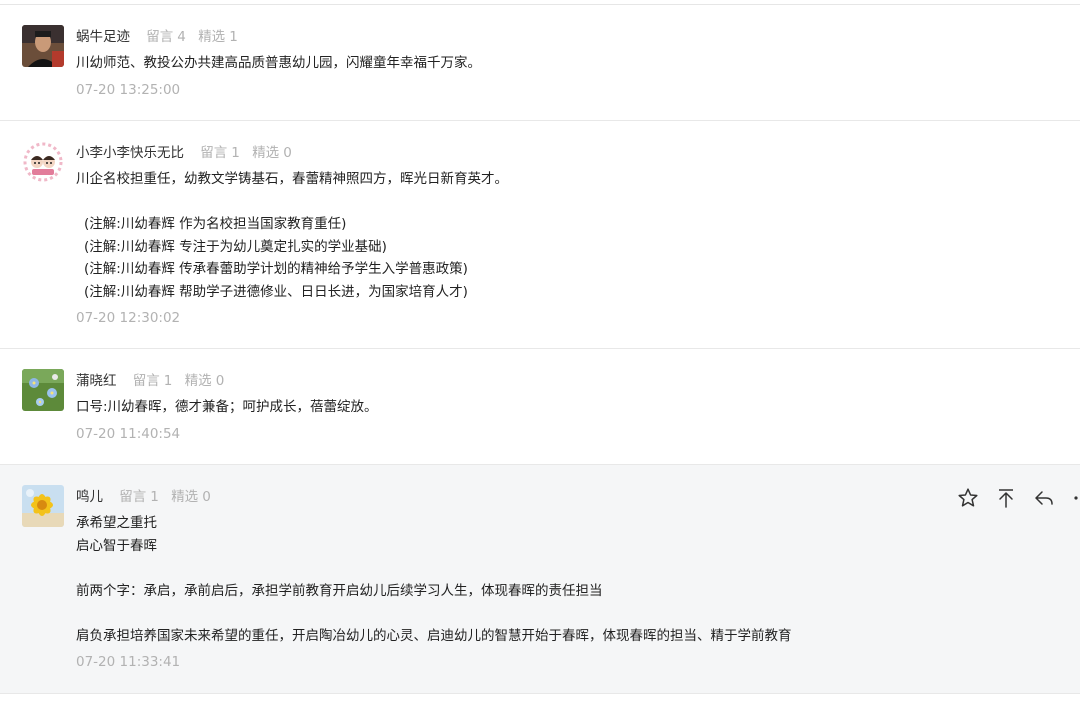 The width and height of the screenshot is (1080, 706). Describe the element at coordinates (128, 90) in the screenshot. I see `timestamp: 07-20 13:25:00` at that location.